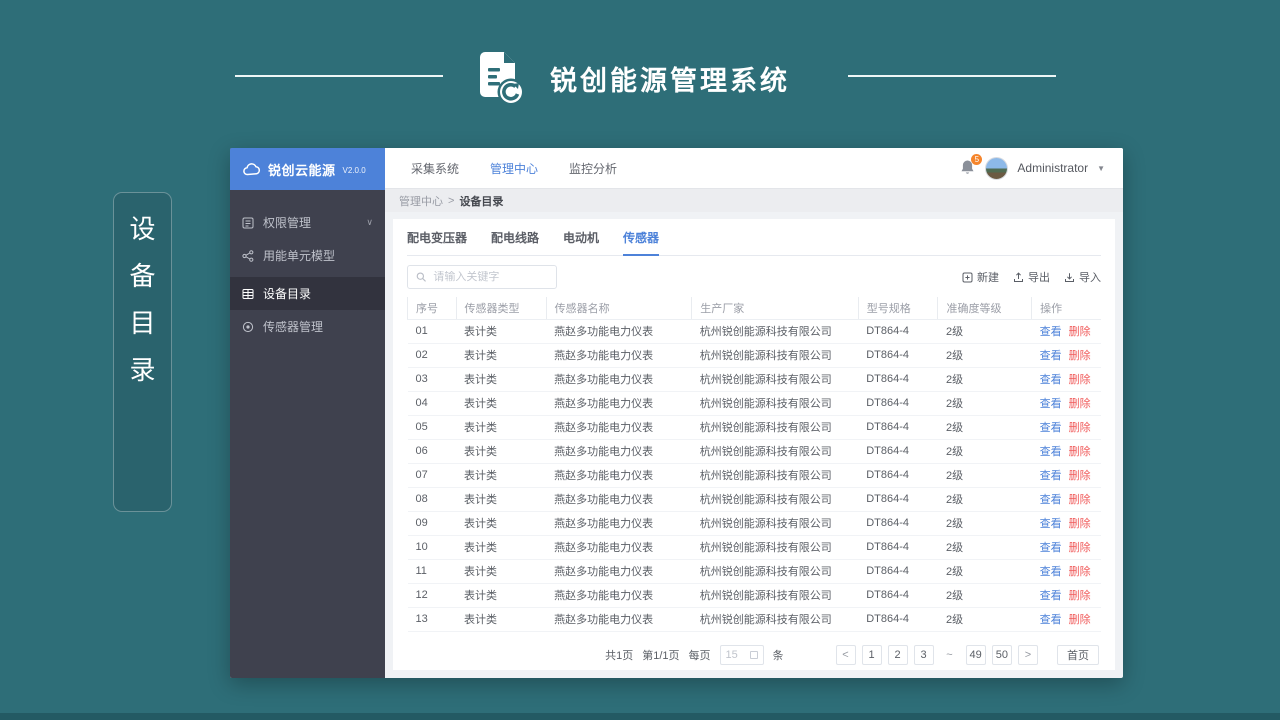 The width and height of the screenshot is (1280, 720). Describe the element at coordinates (432, 379) in the screenshot. I see `cell-no: 03` at that location.